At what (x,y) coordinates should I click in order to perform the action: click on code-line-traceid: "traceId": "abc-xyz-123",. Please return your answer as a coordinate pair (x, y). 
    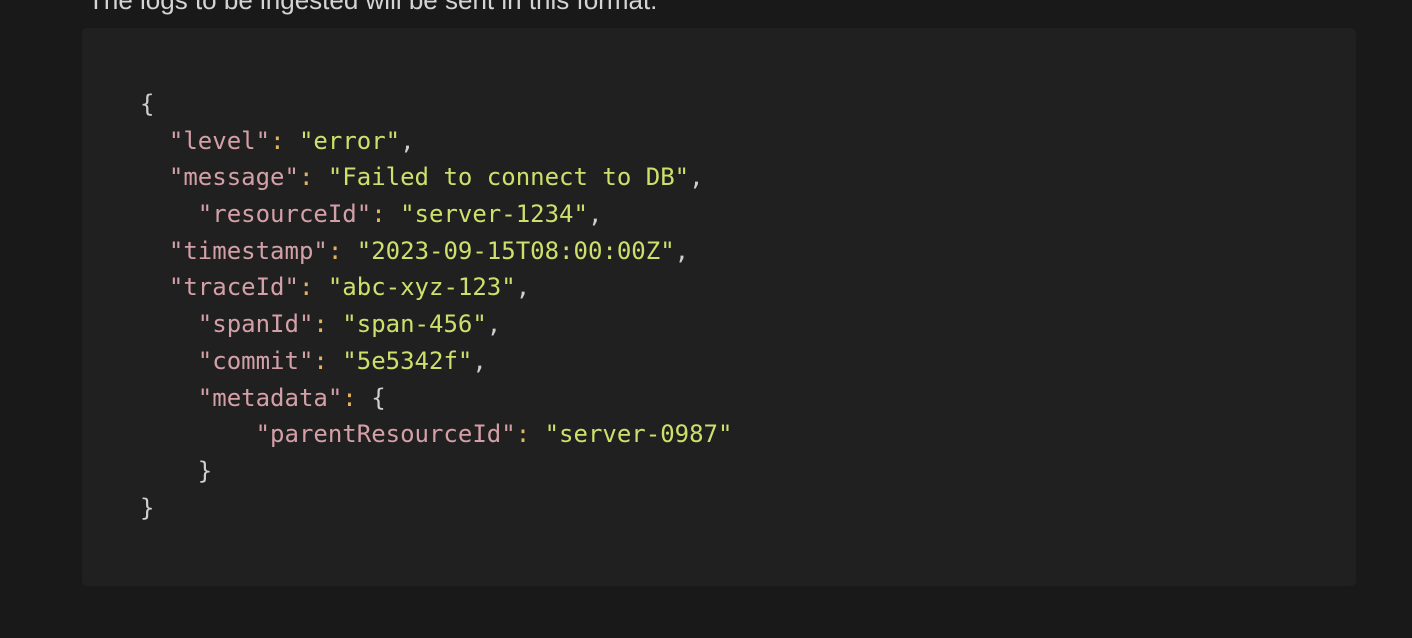
    Looking at the image, I should click on (349, 287).